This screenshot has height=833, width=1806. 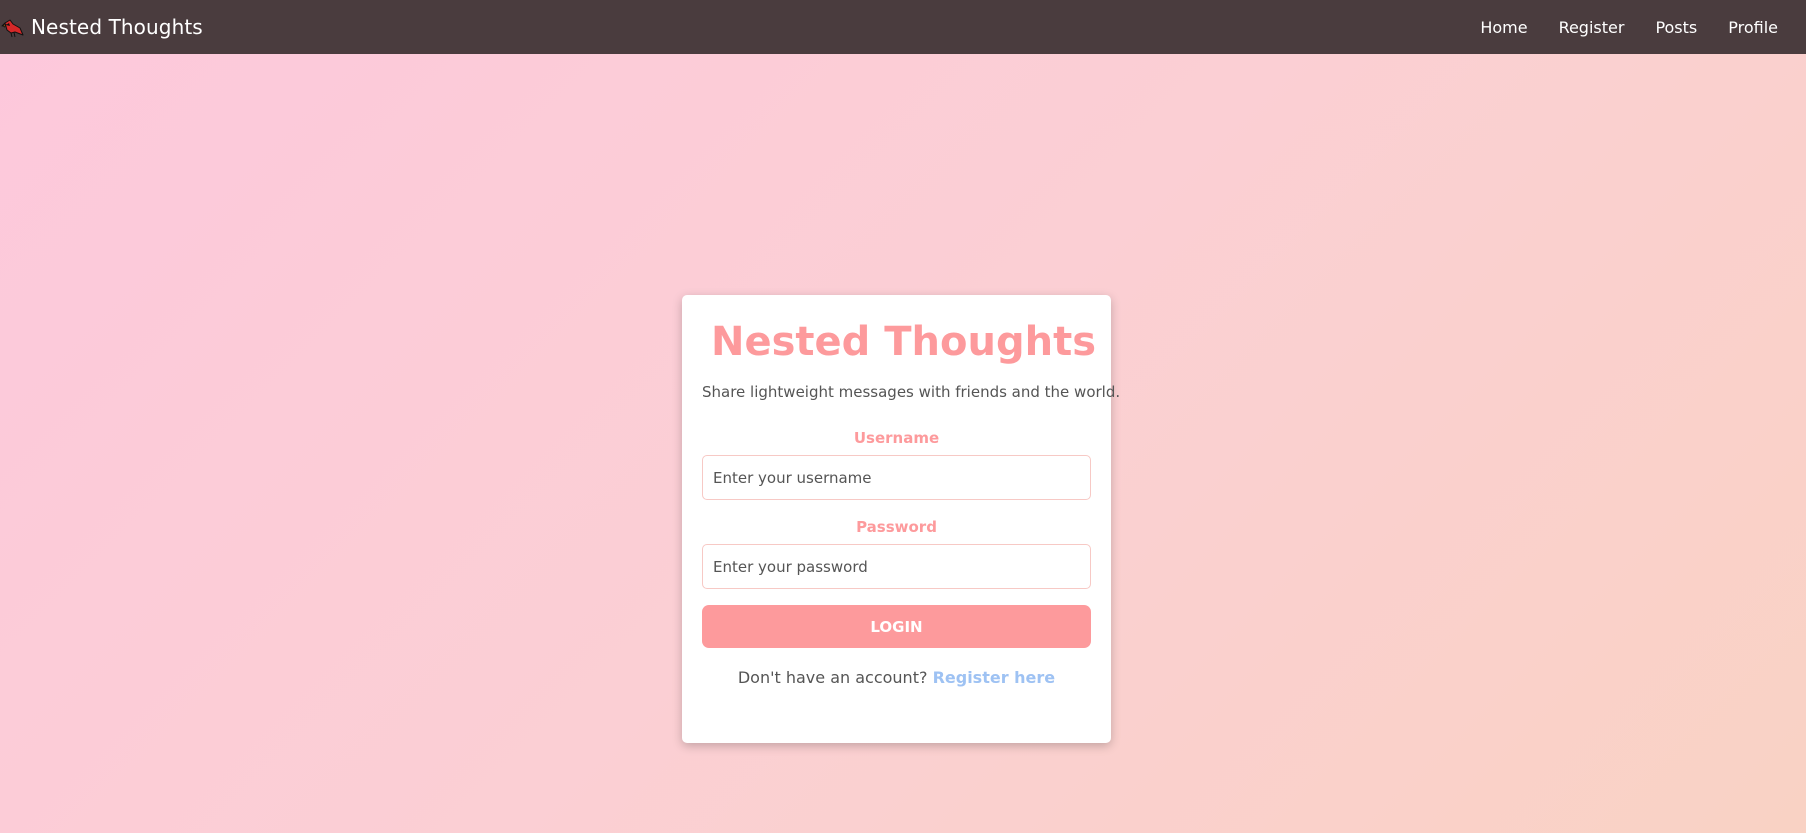 What do you see at coordinates (1676, 27) in the screenshot?
I see `nav-link-posts: Posts` at bounding box center [1676, 27].